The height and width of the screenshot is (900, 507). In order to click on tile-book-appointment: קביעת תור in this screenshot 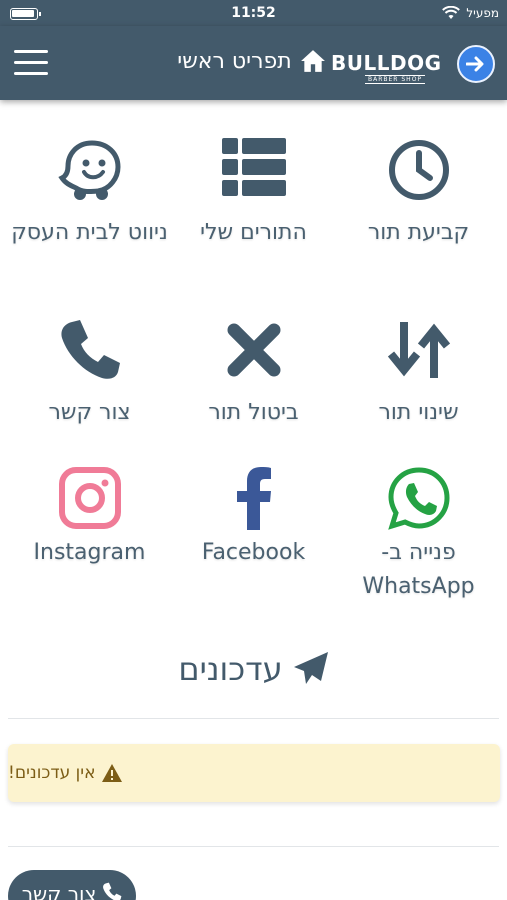, I will do `click(418, 194)`.